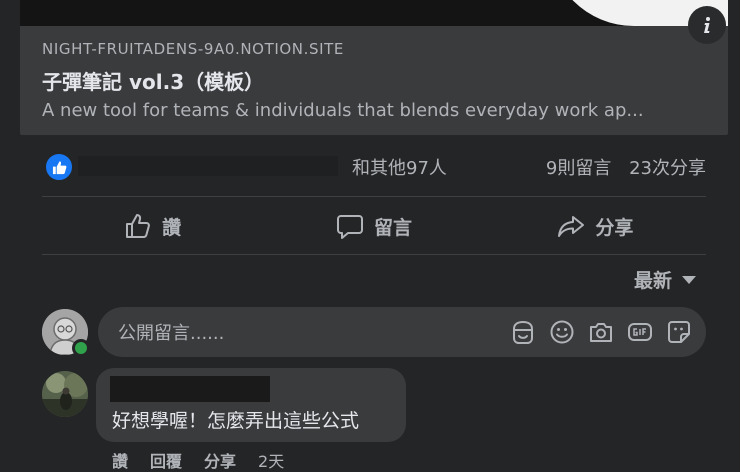 The width and height of the screenshot is (740, 472). I want to click on avatar-sticker-button, so click(523, 332).